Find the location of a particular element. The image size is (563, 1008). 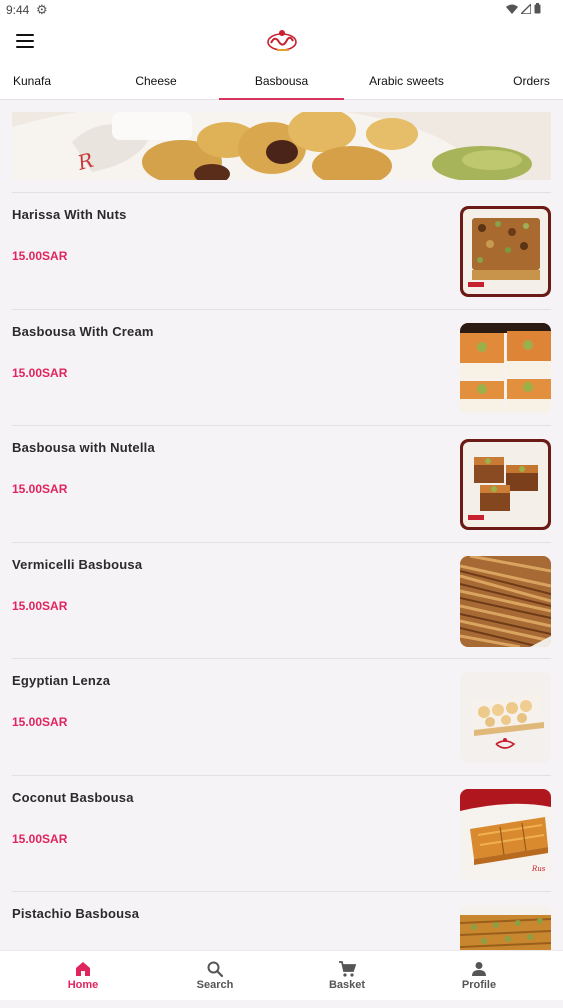

app-bar is located at coordinates (281, 42).